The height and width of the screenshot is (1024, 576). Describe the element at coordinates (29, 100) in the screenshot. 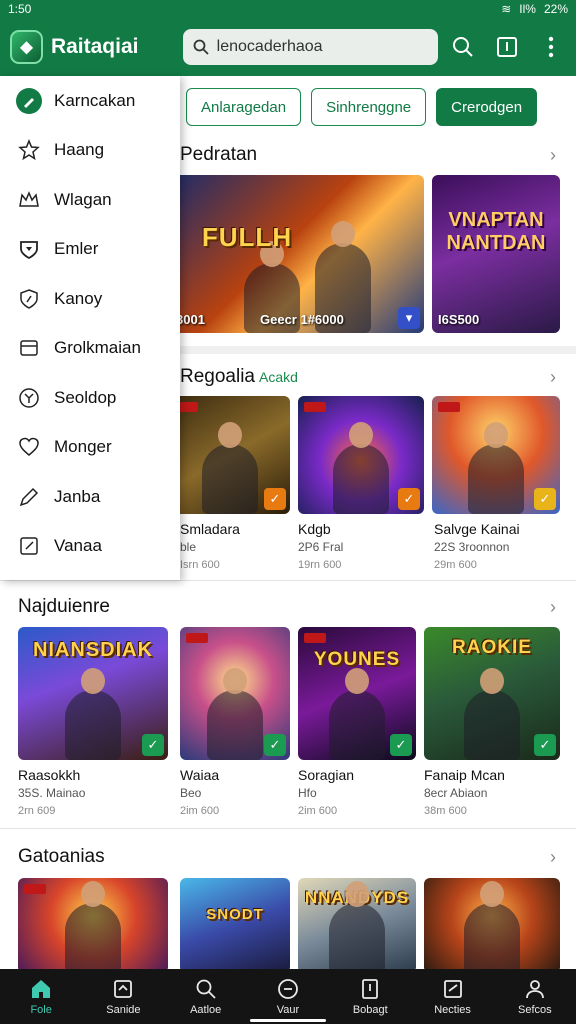

I see `pen-icon` at that location.